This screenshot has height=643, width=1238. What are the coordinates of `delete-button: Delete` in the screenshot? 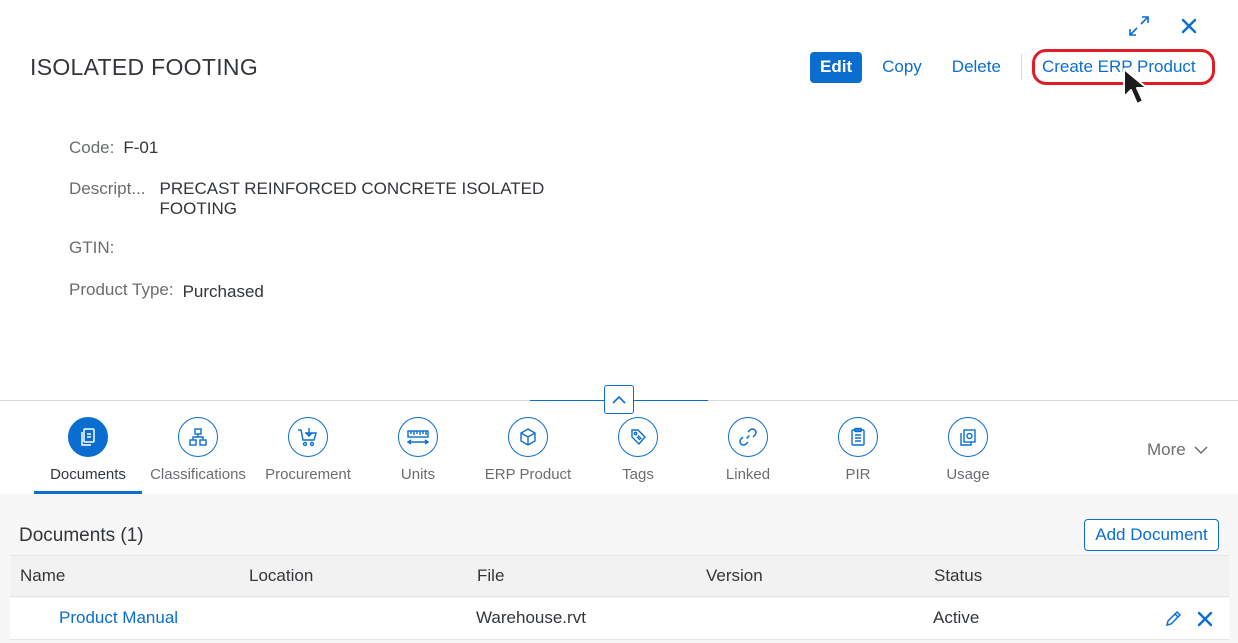 It's located at (976, 67).